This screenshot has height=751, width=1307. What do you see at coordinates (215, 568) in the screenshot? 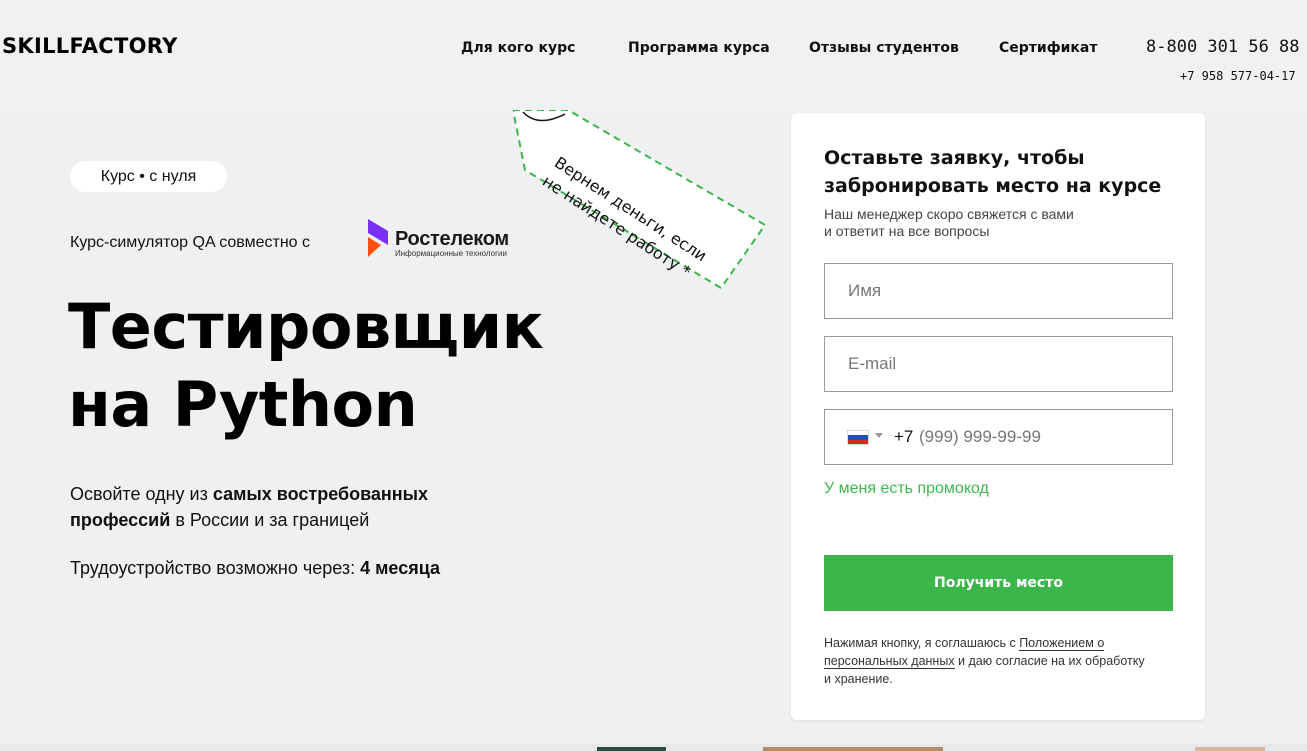
I see `employment-label: Трудоустройство возможно через:` at bounding box center [215, 568].